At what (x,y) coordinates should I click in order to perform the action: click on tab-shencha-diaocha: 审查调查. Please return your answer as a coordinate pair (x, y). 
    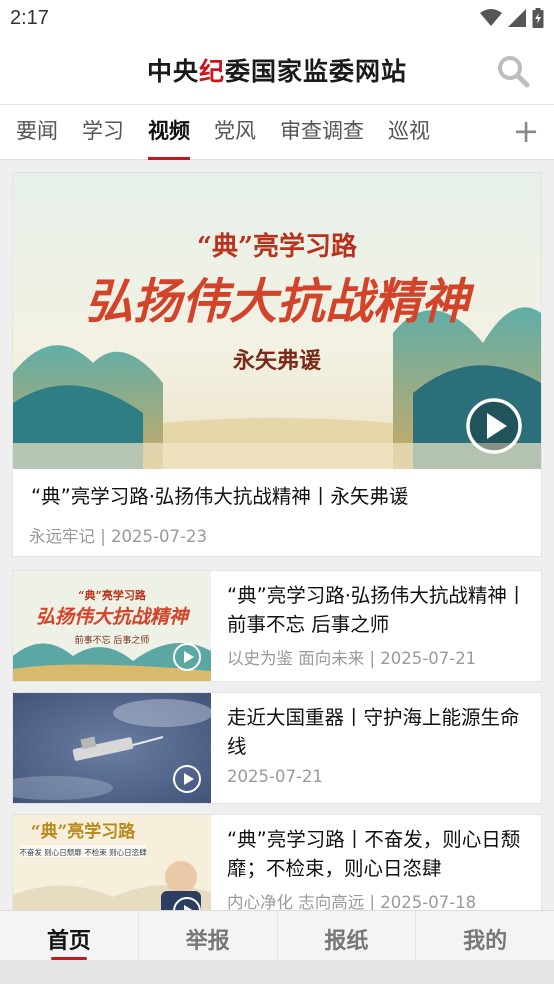
    Looking at the image, I should click on (322, 132).